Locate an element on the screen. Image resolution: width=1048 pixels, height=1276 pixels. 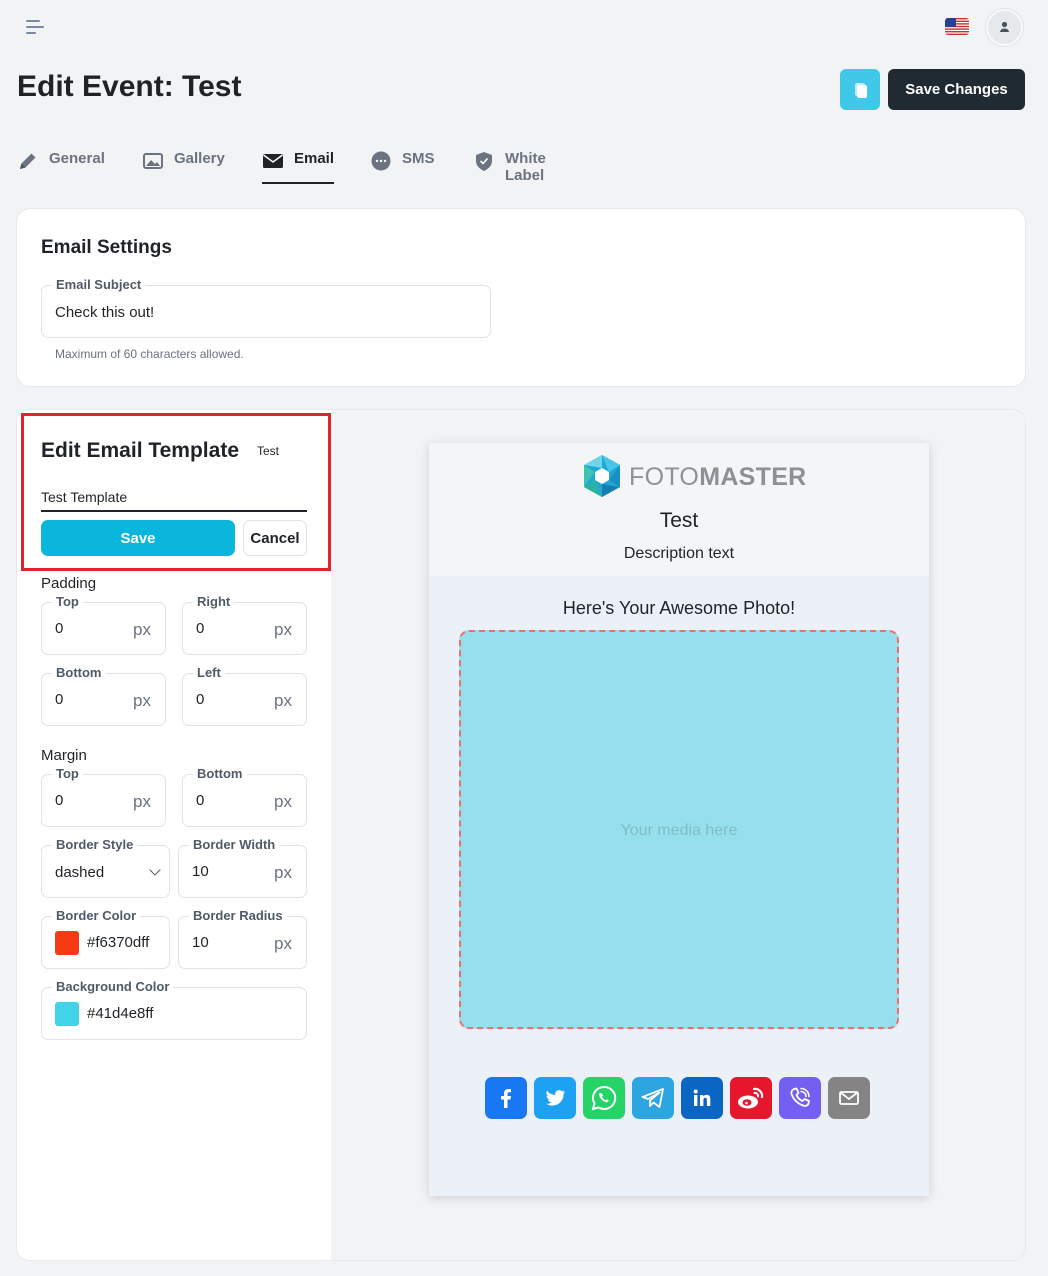
border-color-swatch is located at coordinates (67, 943).